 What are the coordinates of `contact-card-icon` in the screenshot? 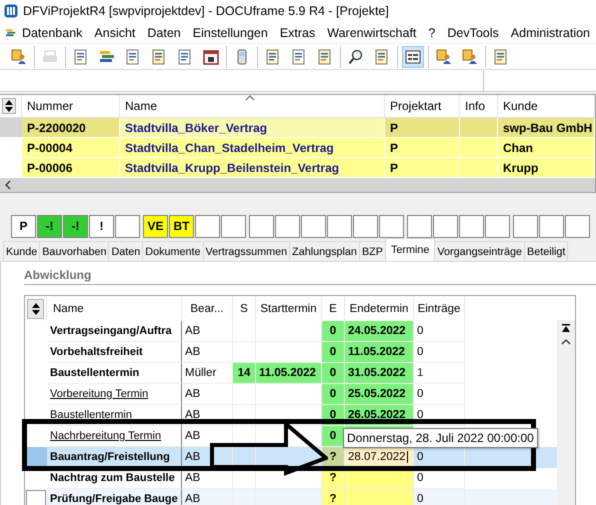 It's located at (19, 56).